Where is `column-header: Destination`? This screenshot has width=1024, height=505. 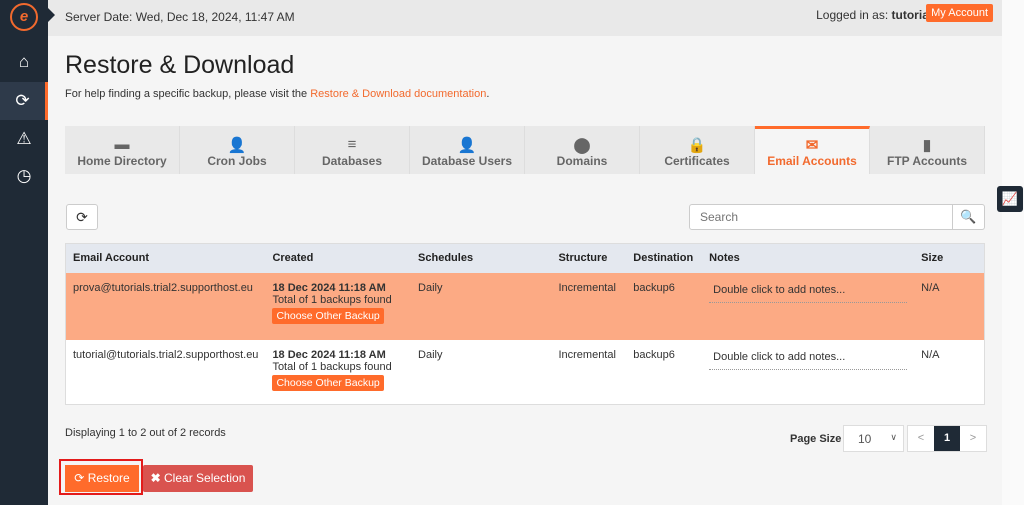
column-header: Destination is located at coordinates (664, 258).